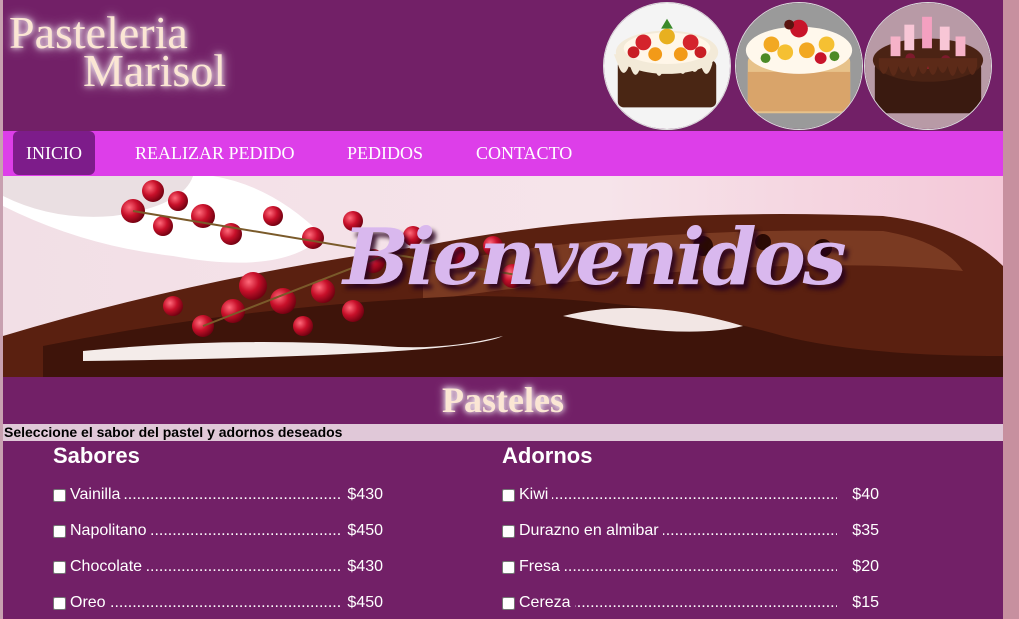 The width and height of the screenshot is (1019, 619). I want to click on brand-line-2: Marisol, so click(155, 70).